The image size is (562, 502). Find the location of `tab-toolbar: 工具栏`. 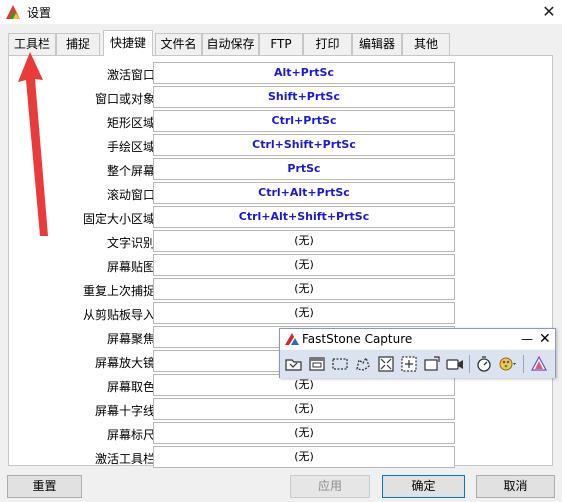

tab-toolbar: 工具栏 is located at coordinates (32, 44).